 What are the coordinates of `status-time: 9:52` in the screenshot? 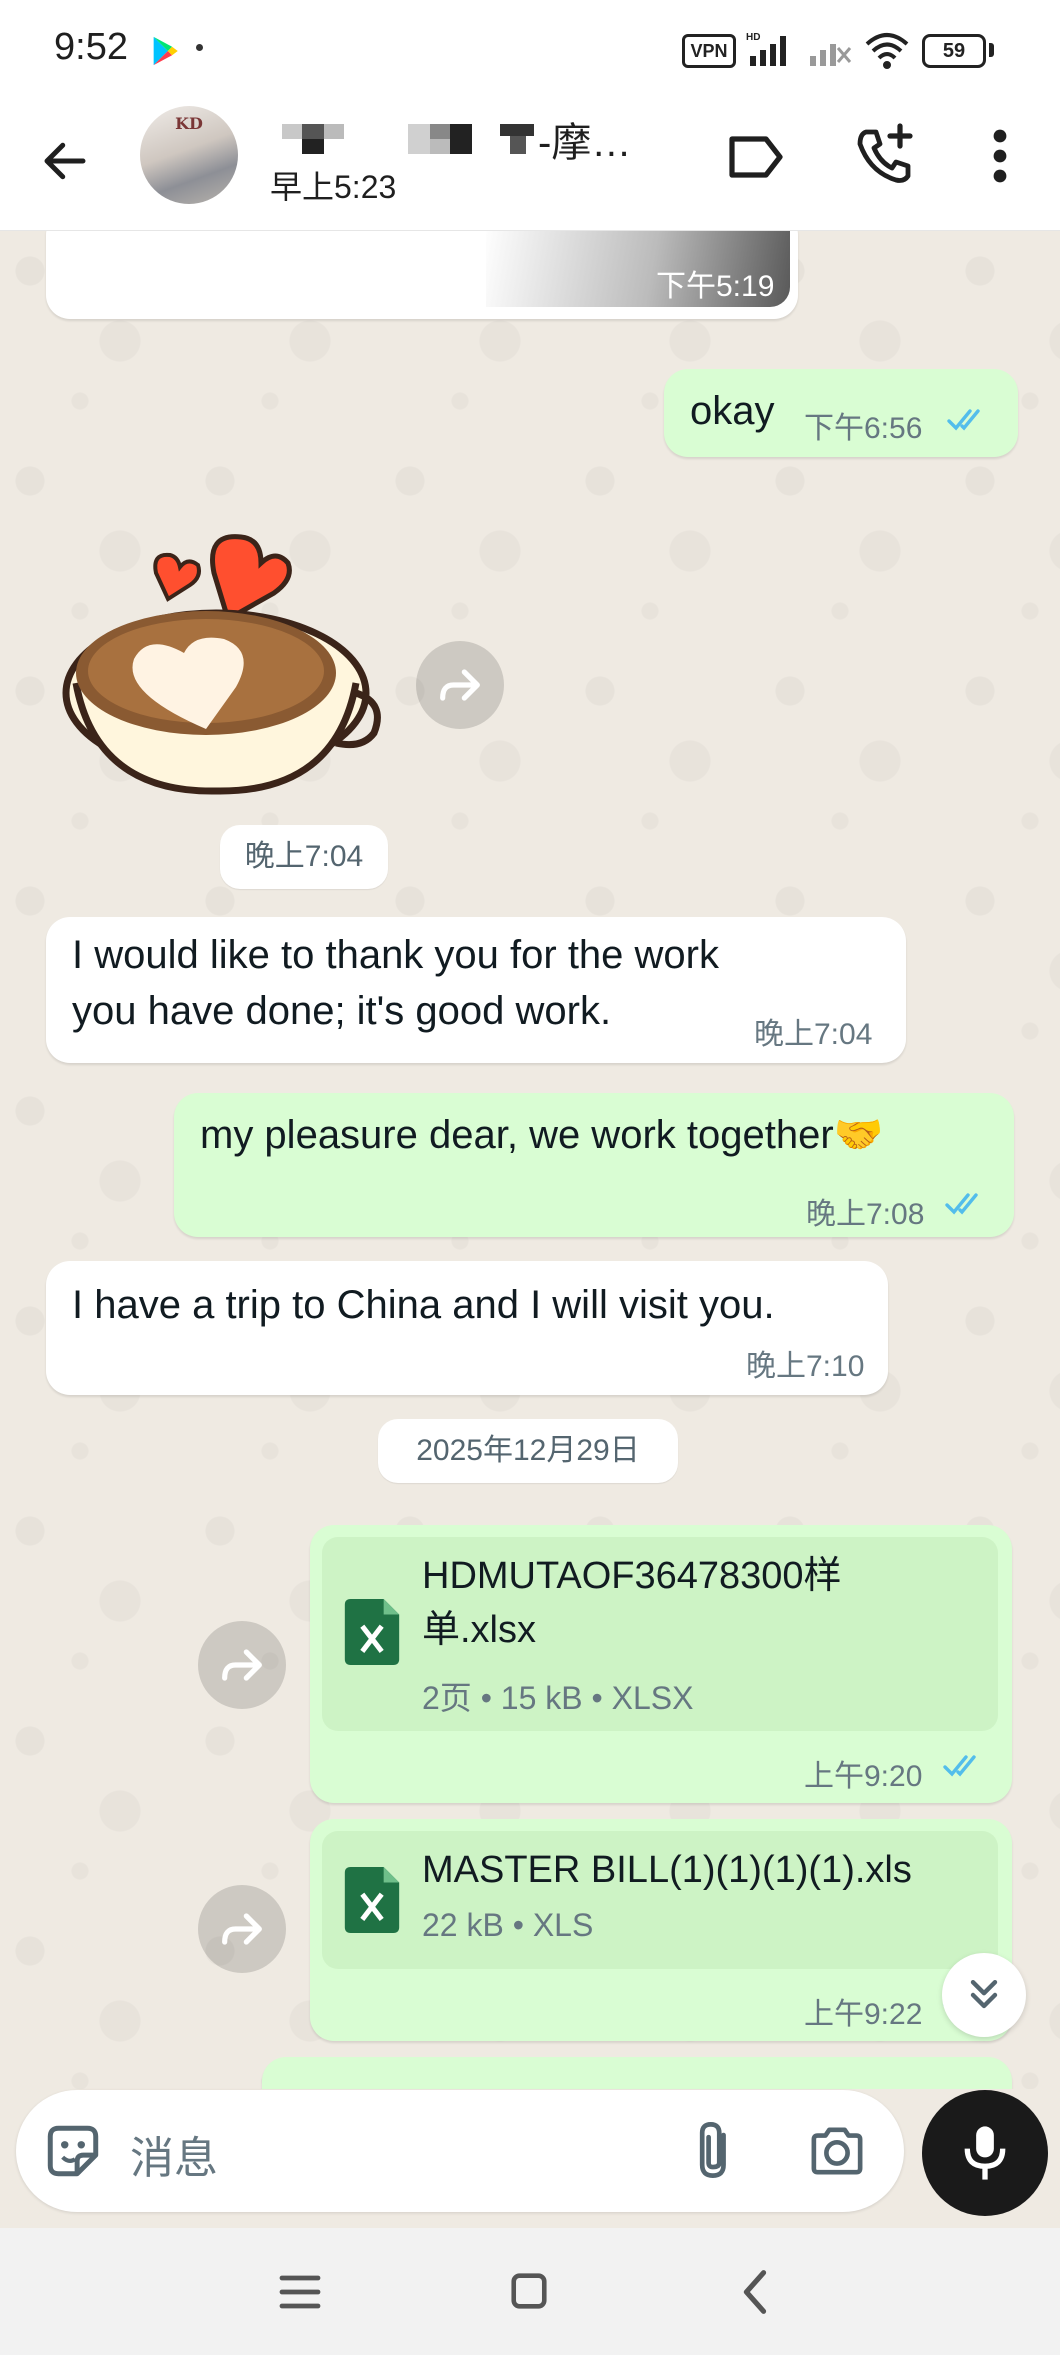 It's located at (91, 47).